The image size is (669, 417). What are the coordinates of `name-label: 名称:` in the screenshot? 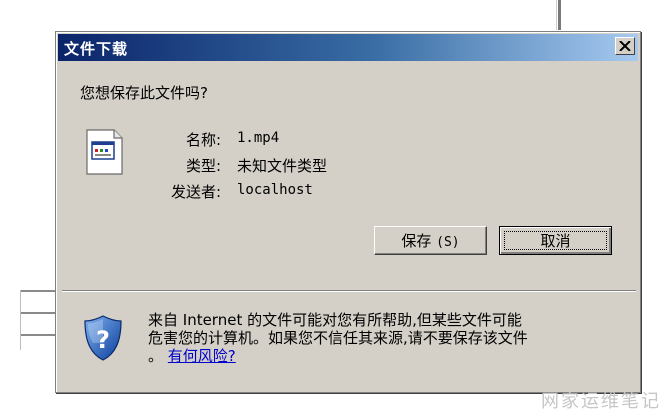 It's located at (203, 140).